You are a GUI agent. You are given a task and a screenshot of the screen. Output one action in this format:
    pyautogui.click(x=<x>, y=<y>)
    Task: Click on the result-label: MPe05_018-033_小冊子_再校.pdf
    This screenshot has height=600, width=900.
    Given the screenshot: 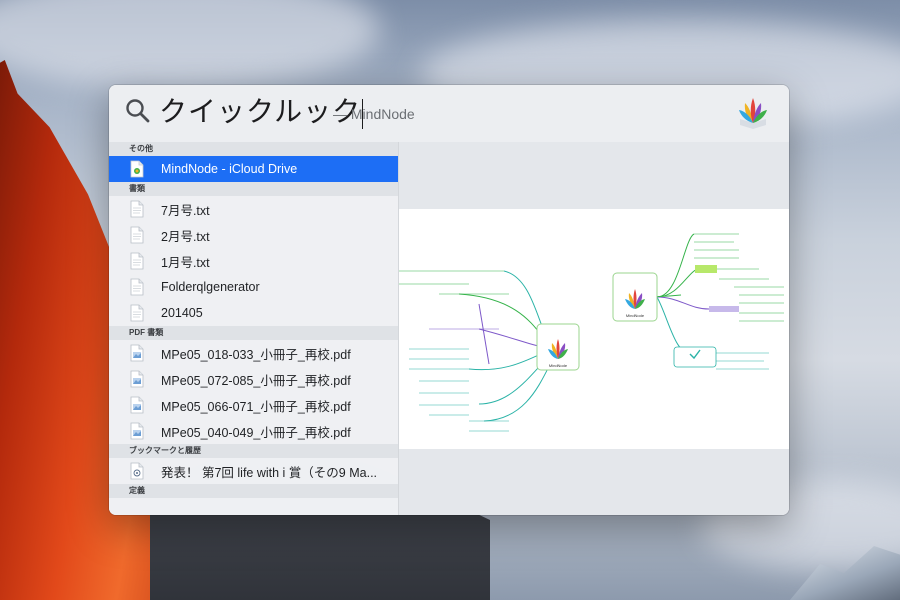 What is the action you would take?
    pyautogui.click(x=256, y=354)
    